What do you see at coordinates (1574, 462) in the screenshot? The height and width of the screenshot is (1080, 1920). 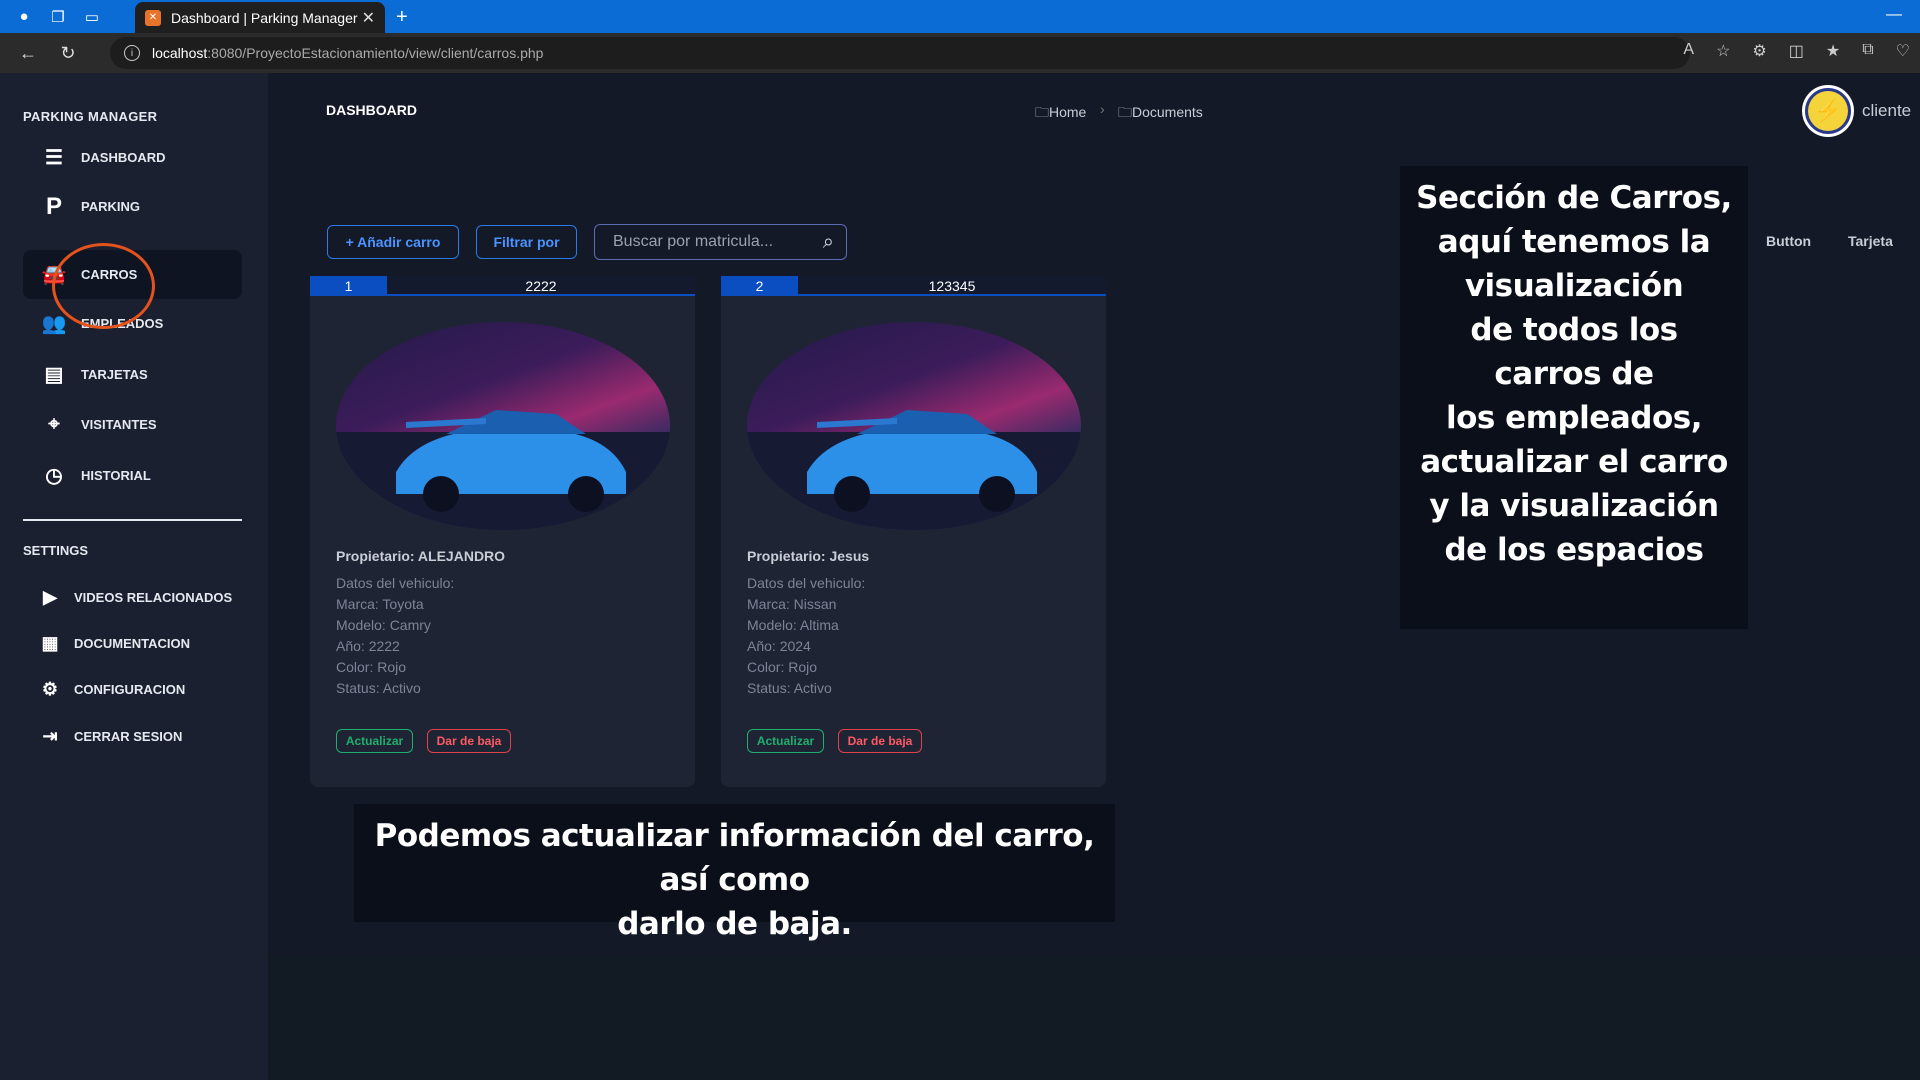 I see `annotation-line: actualizar el carro` at bounding box center [1574, 462].